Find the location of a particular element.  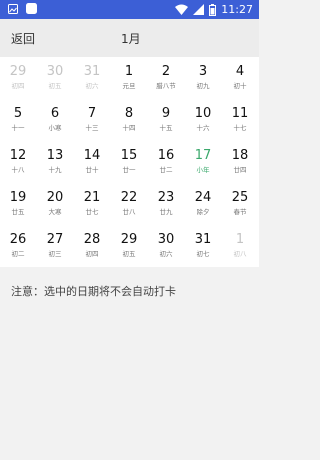

calendar-day-cell: 30 初六 is located at coordinates (166, 246).